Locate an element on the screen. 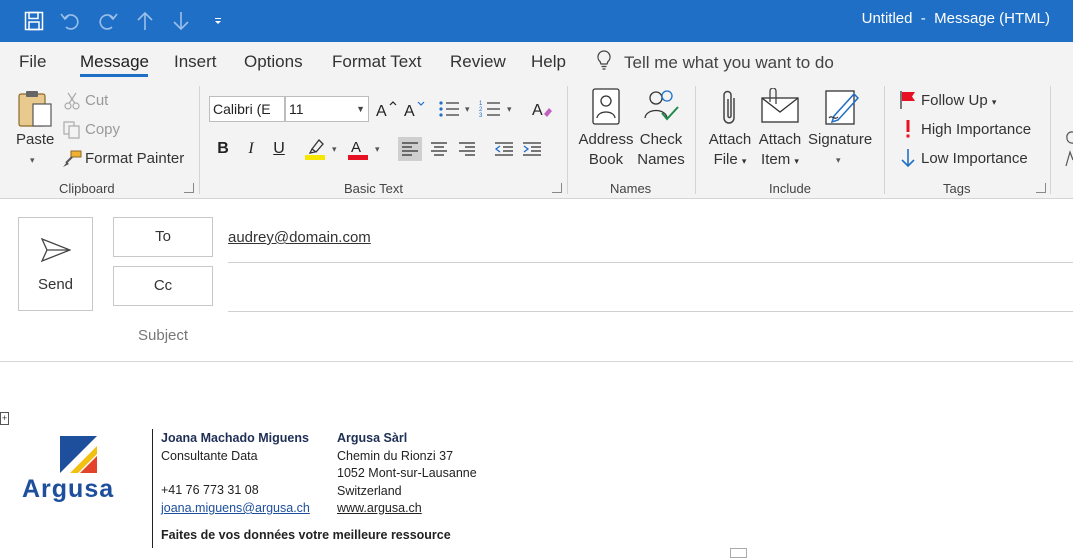 Image resolution: width=1073 pixels, height=558 pixels. highlight-dropdown: ▾ is located at coordinates (334, 149).